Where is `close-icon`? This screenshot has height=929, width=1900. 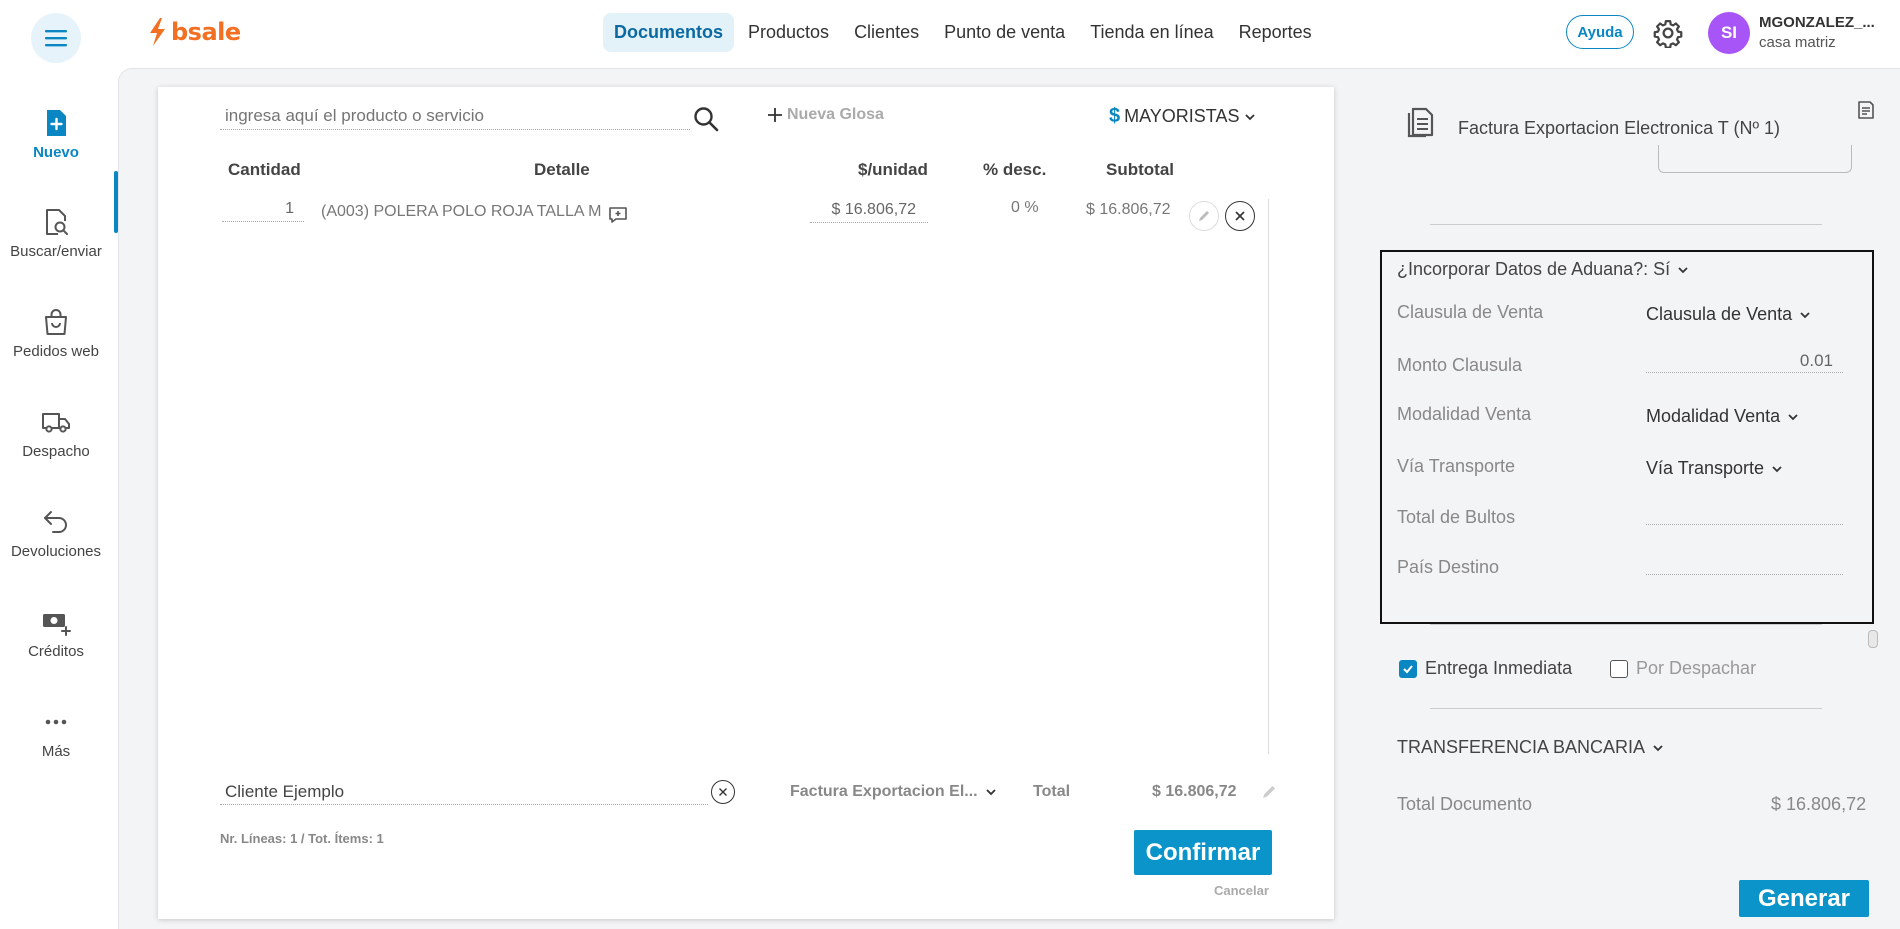
close-icon is located at coordinates (723, 792).